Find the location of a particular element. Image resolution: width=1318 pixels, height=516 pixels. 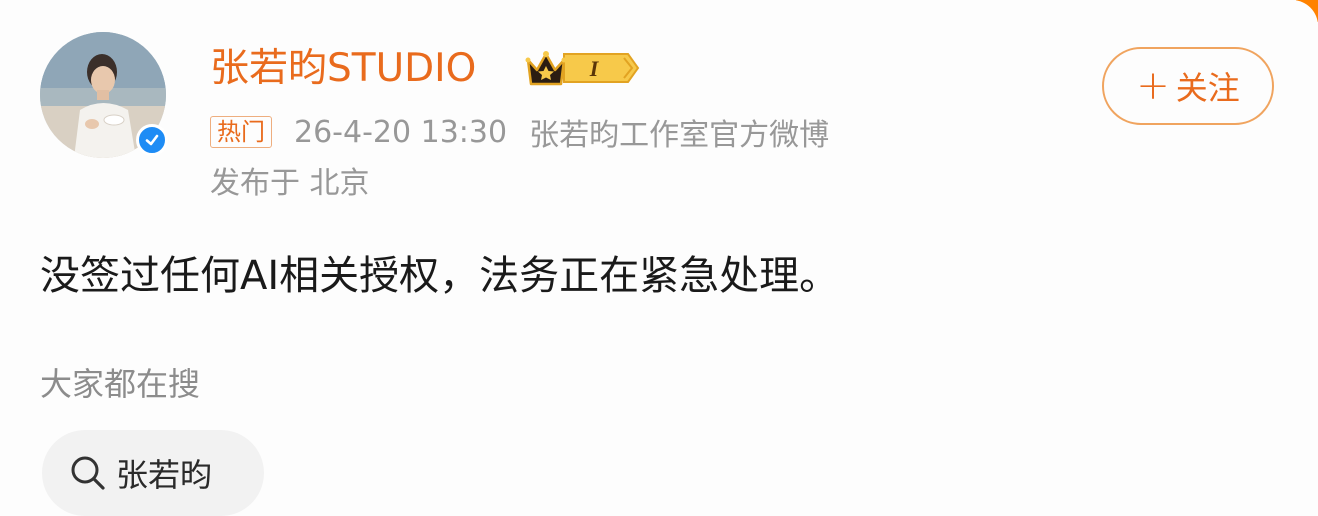

post-location: 发布于 北京 is located at coordinates (290, 183).